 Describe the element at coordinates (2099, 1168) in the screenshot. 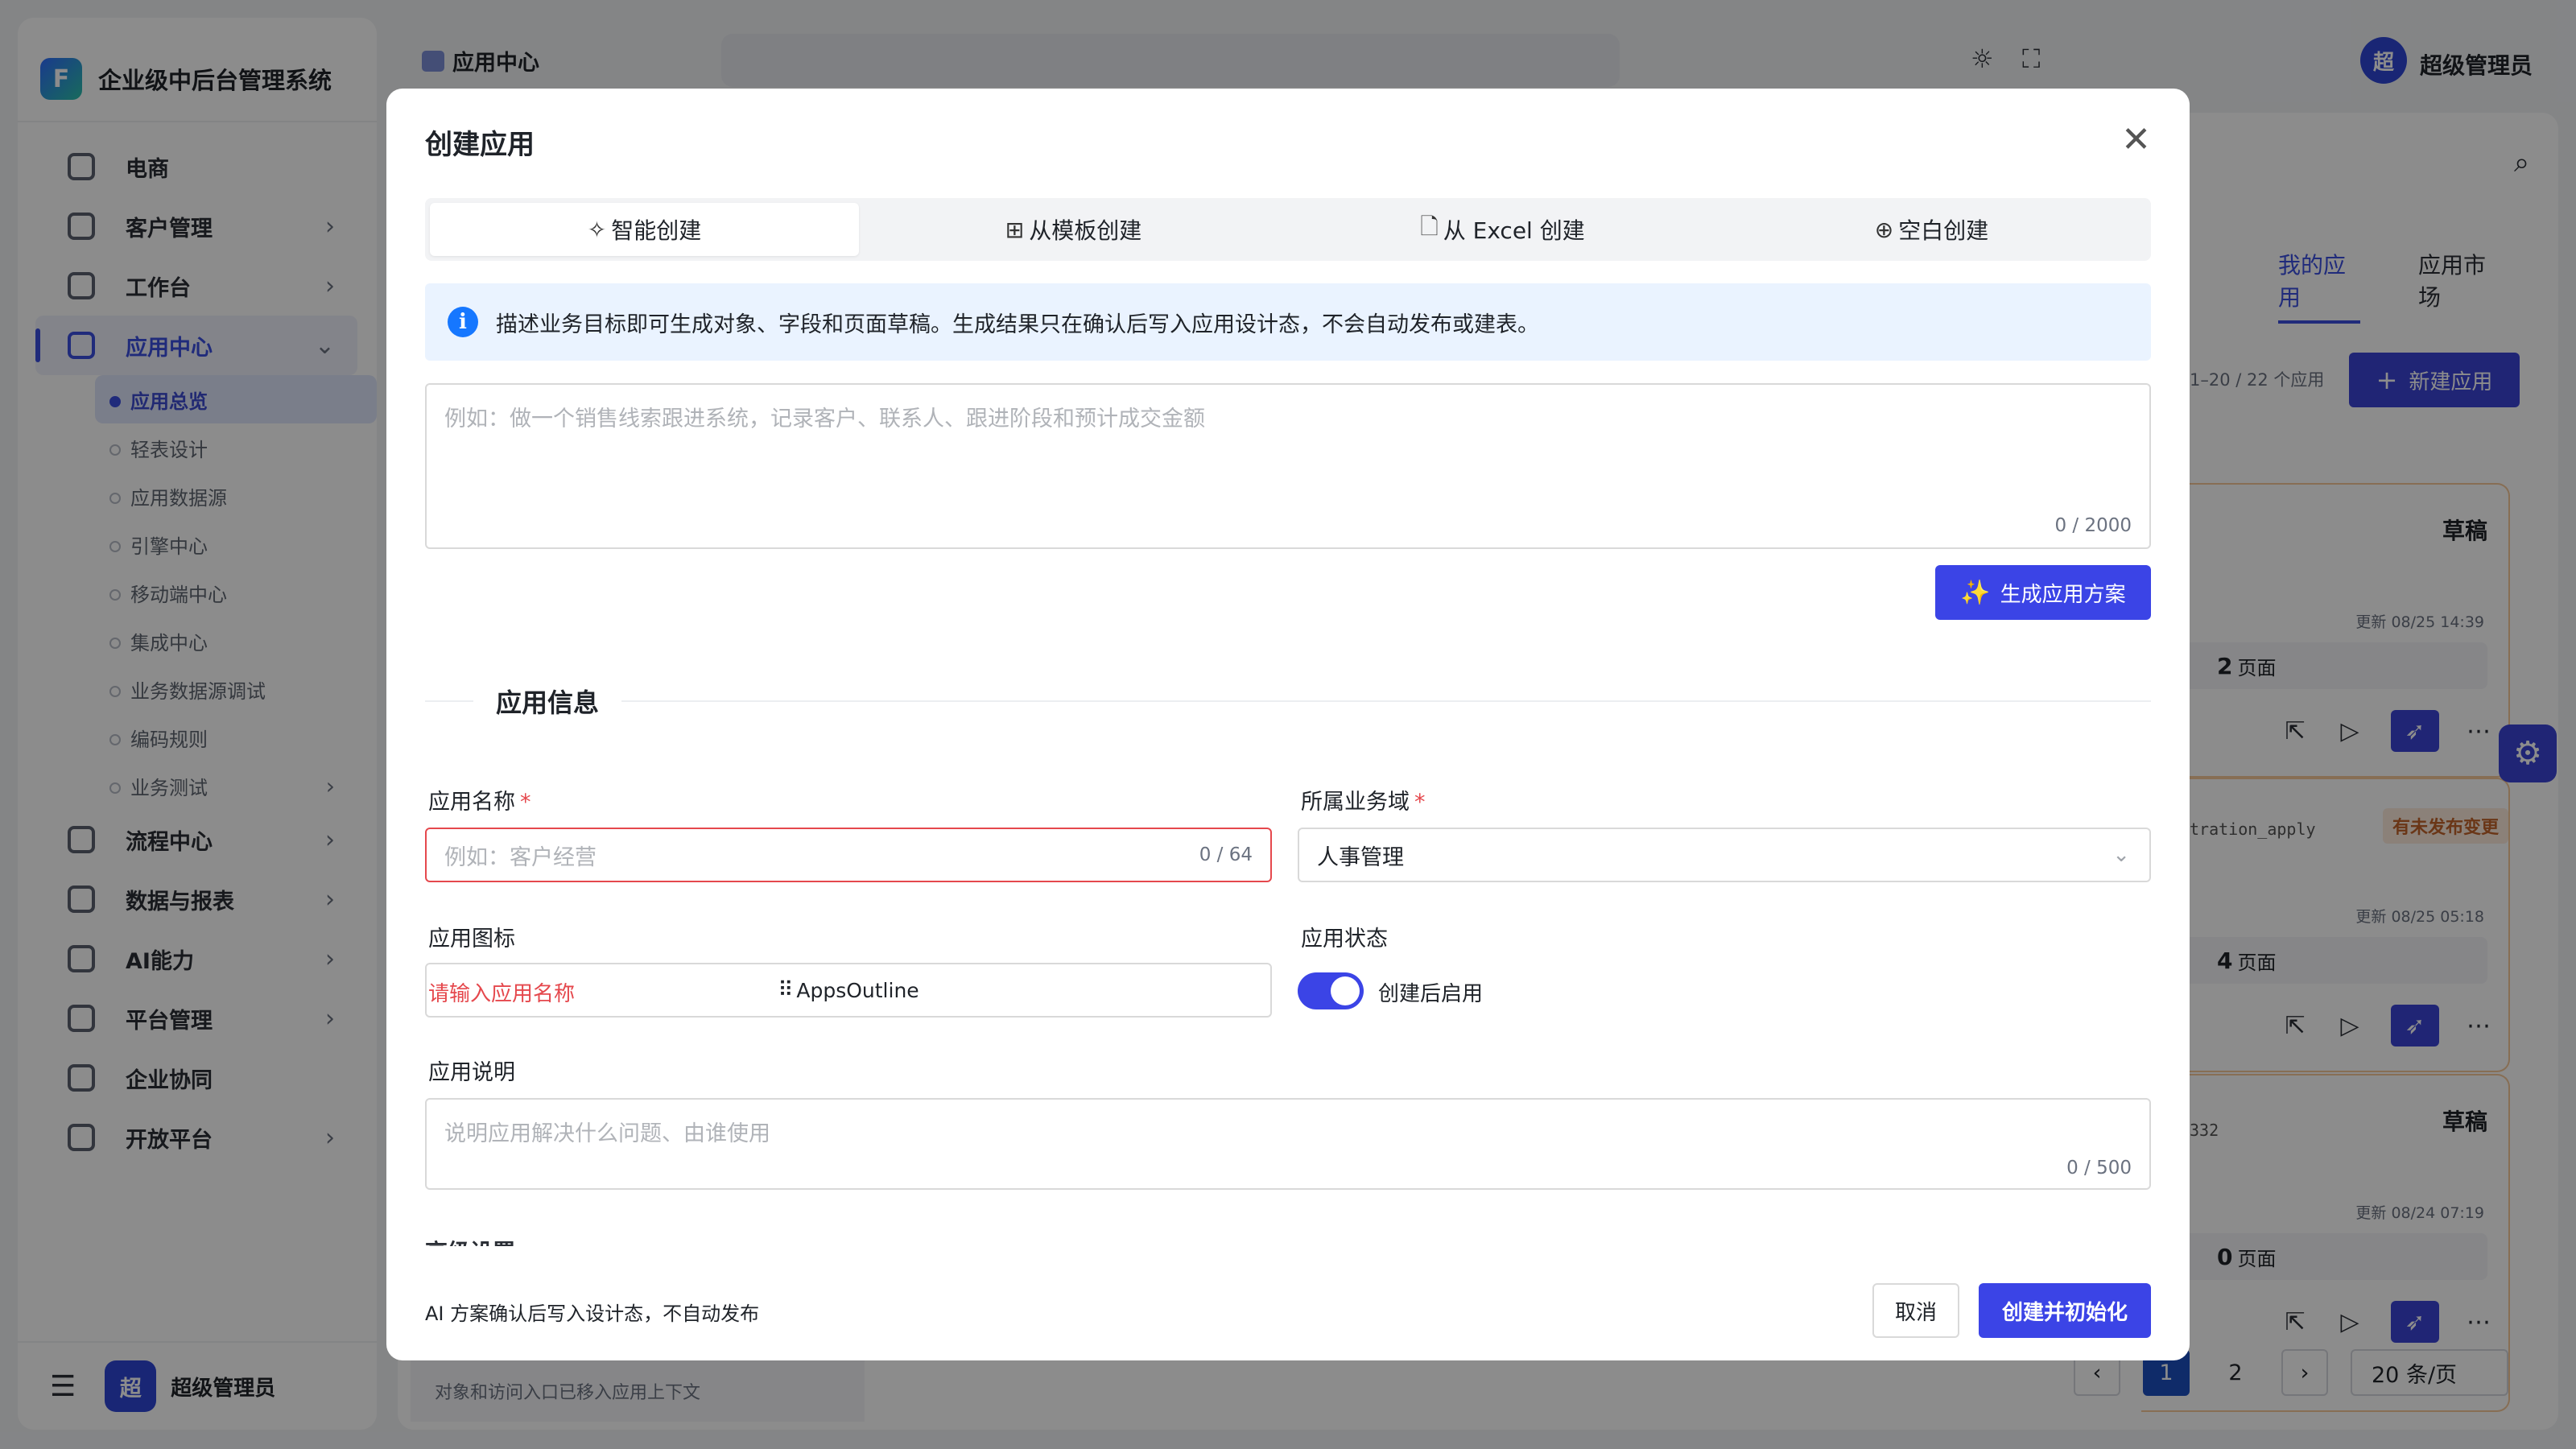

I see `textarea-char-count: 0 / 500` at that location.